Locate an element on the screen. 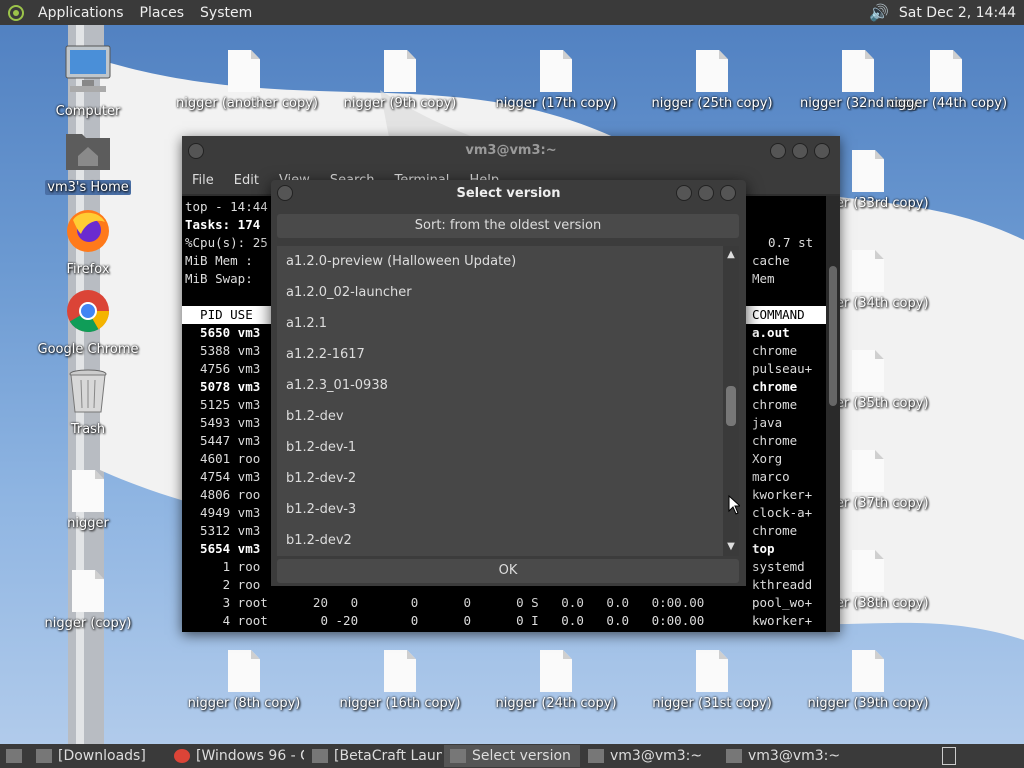  show-desktop-icon is located at coordinates (14, 756).